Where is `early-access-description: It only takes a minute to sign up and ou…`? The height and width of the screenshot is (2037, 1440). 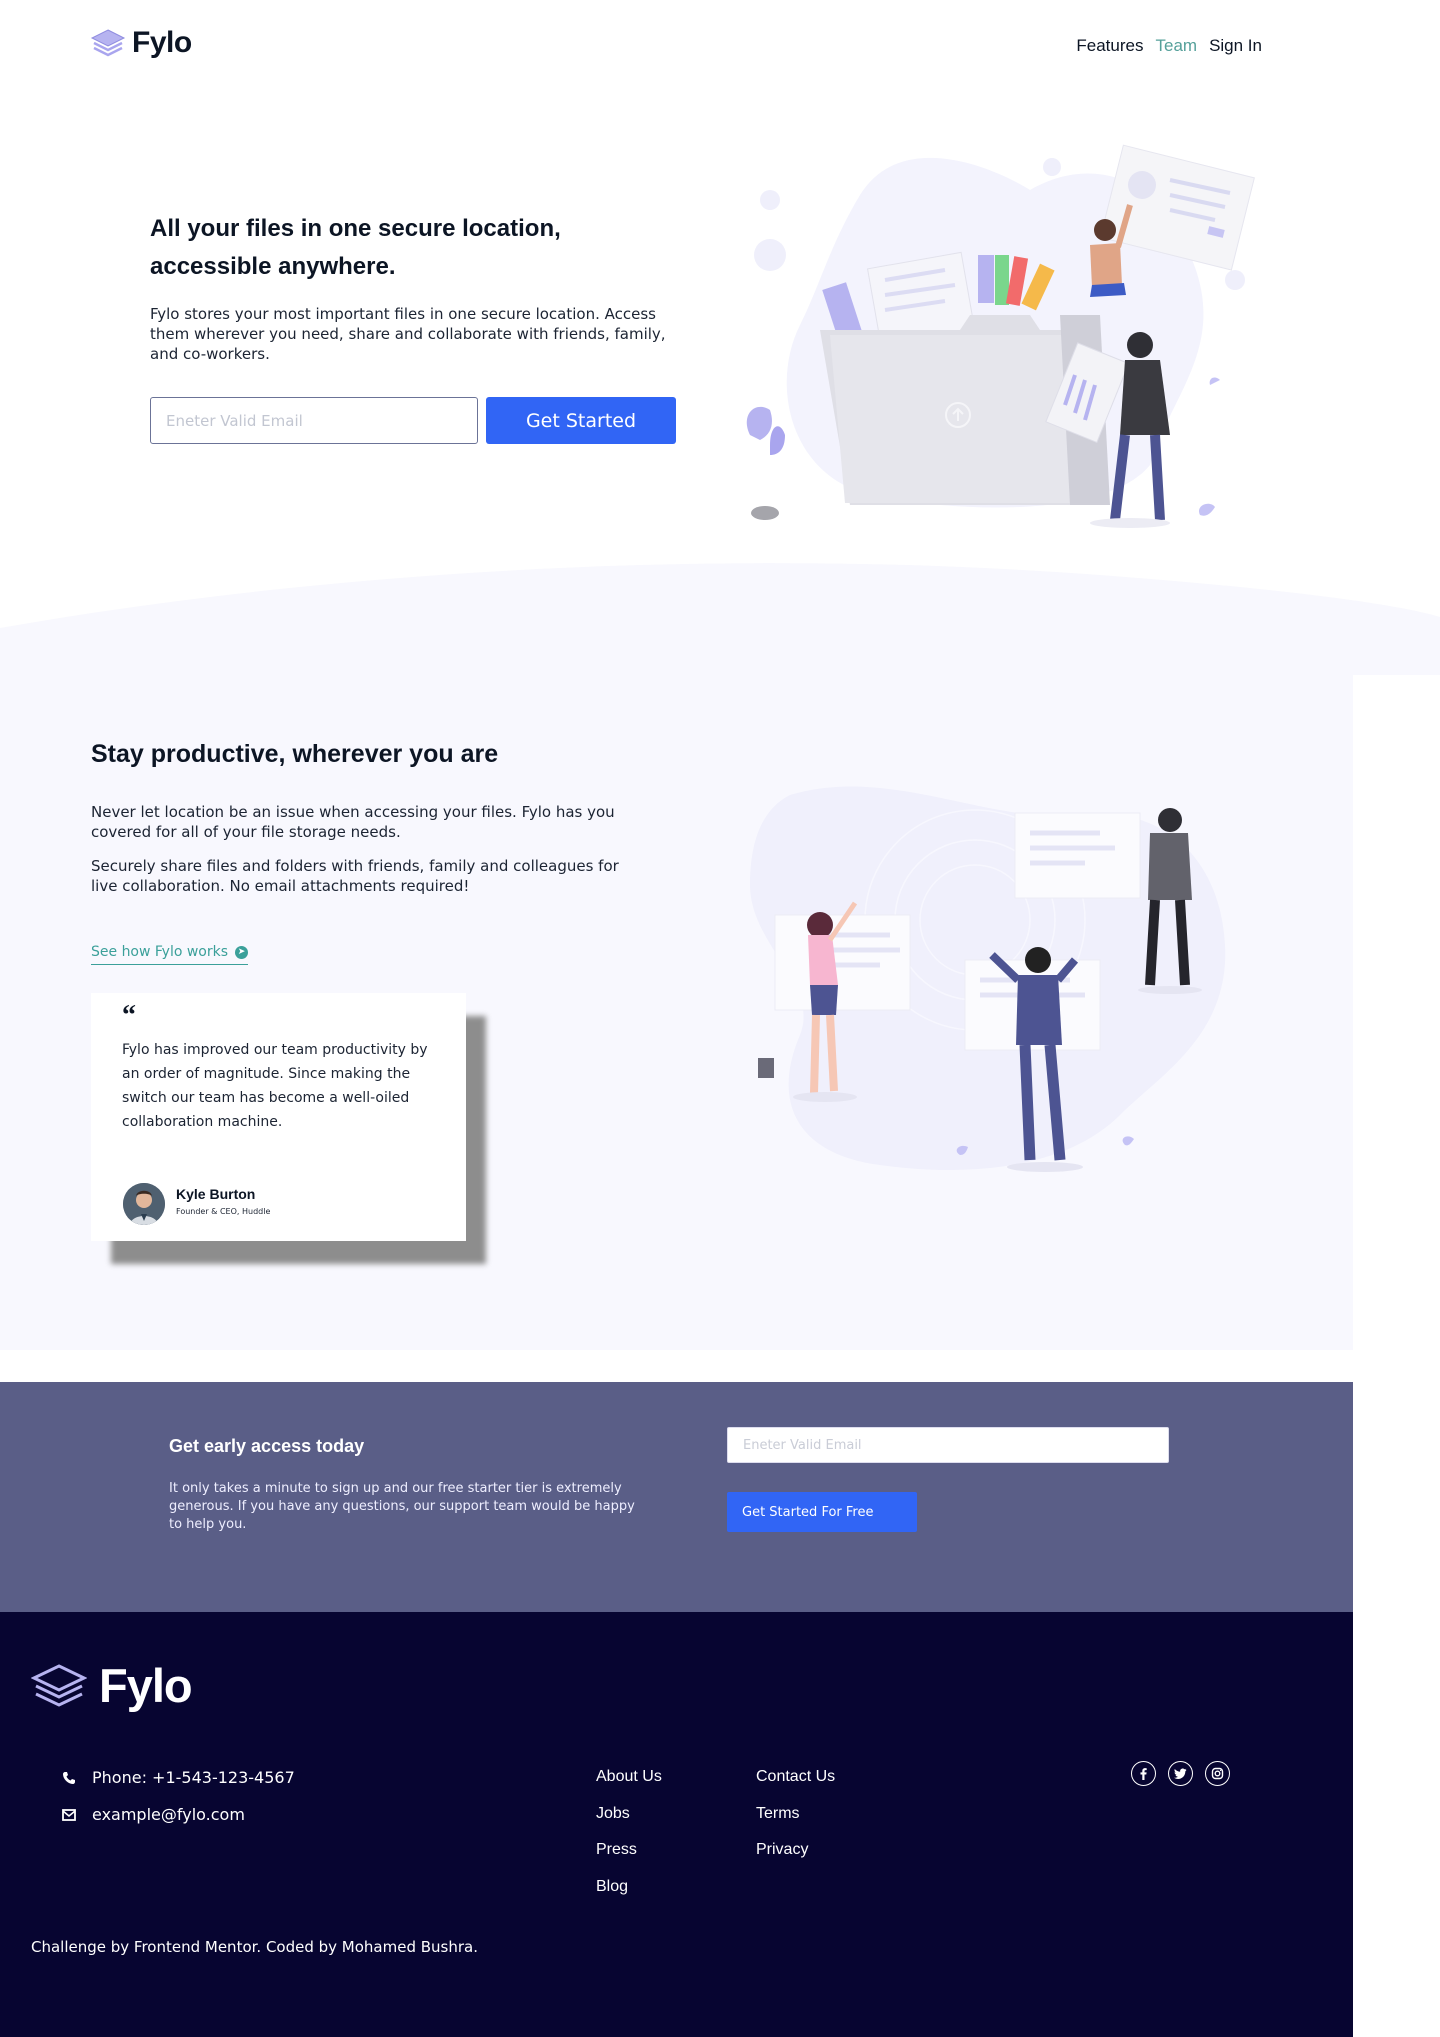
early-access-description: It only takes a minute to sign up and ou… is located at coordinates (402, 1506).